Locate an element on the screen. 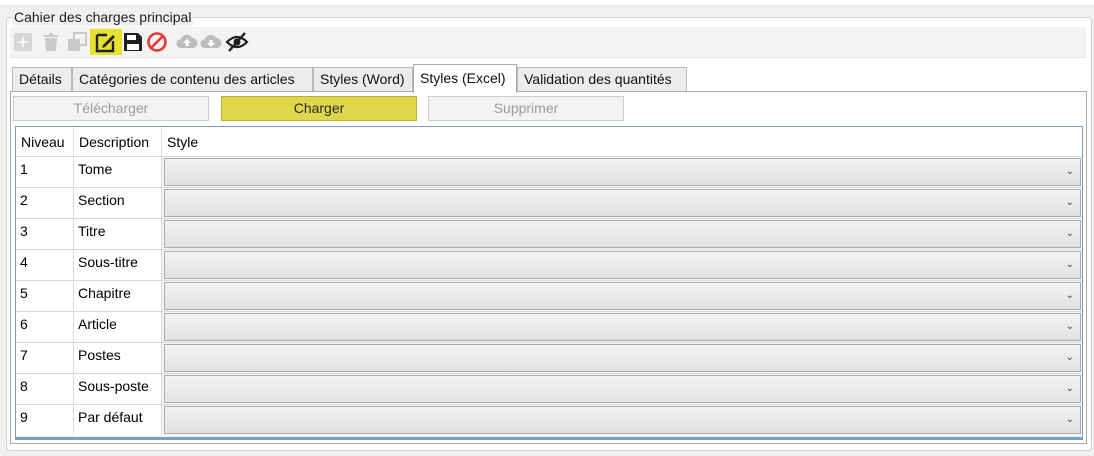 This screenshot has width=1094, height=456. copy-icon is located at coordinates (77, 41).